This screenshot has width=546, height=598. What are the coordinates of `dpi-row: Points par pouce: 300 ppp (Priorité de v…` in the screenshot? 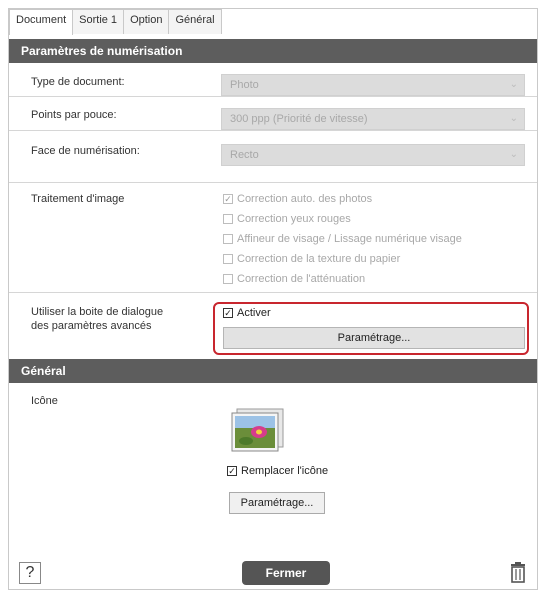 It's located at (273, 114).